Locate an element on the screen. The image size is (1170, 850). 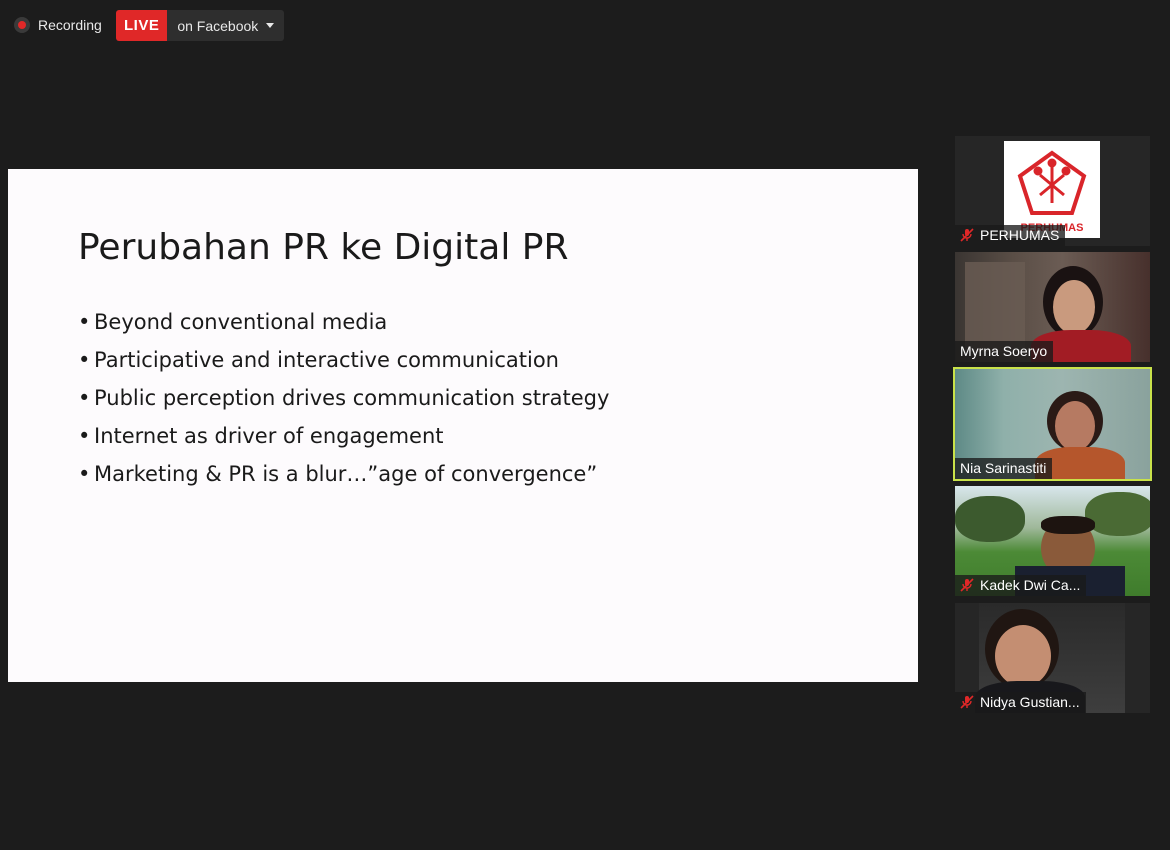
recording-indicator: Recording is located at coordinates (59, 25).